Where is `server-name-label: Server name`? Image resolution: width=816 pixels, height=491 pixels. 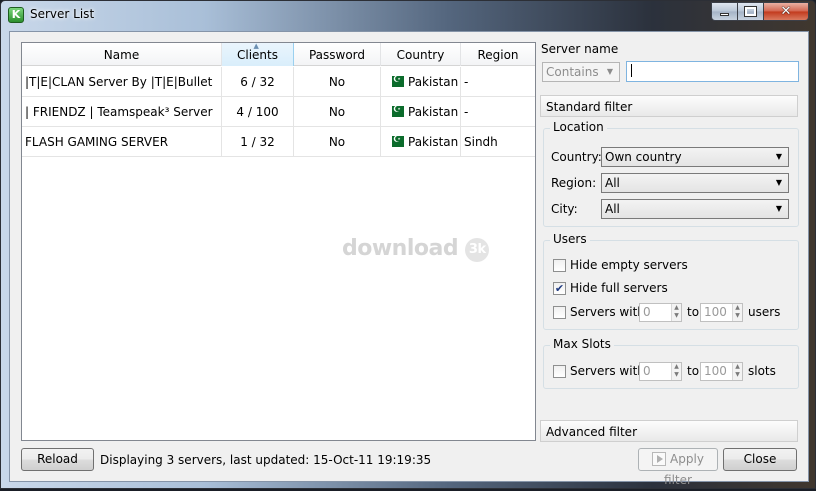 server-name-label: Server name is located at coordinates (580, 49).